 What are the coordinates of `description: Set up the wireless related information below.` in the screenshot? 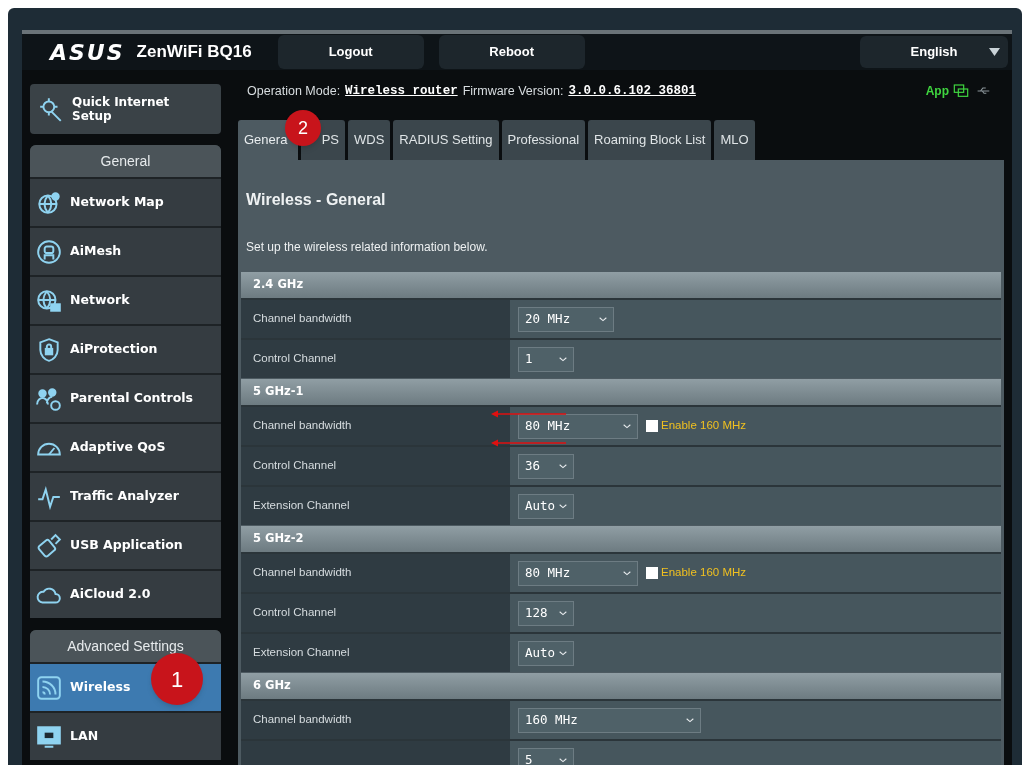 It's located at (367, 247).